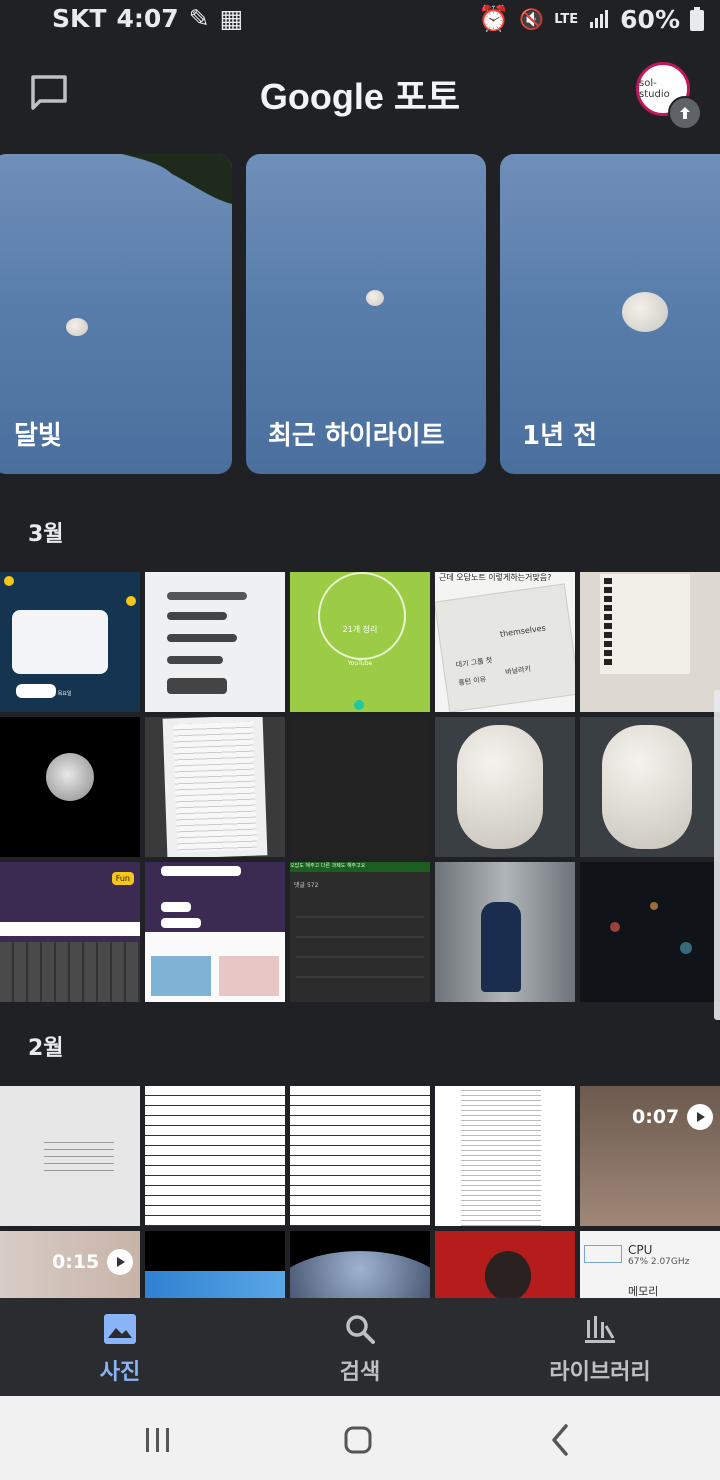 This screenshot has width=720, height=1480. Describe the element at coordinates (46, 694) in the screenshot. I see `chat-date: 2021년 3월 5일 목요일` at that location.